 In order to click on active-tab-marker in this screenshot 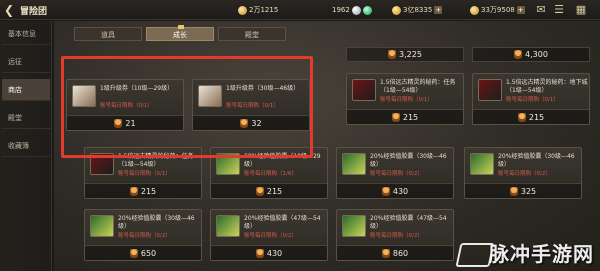, I will do `click(181, 27)`.